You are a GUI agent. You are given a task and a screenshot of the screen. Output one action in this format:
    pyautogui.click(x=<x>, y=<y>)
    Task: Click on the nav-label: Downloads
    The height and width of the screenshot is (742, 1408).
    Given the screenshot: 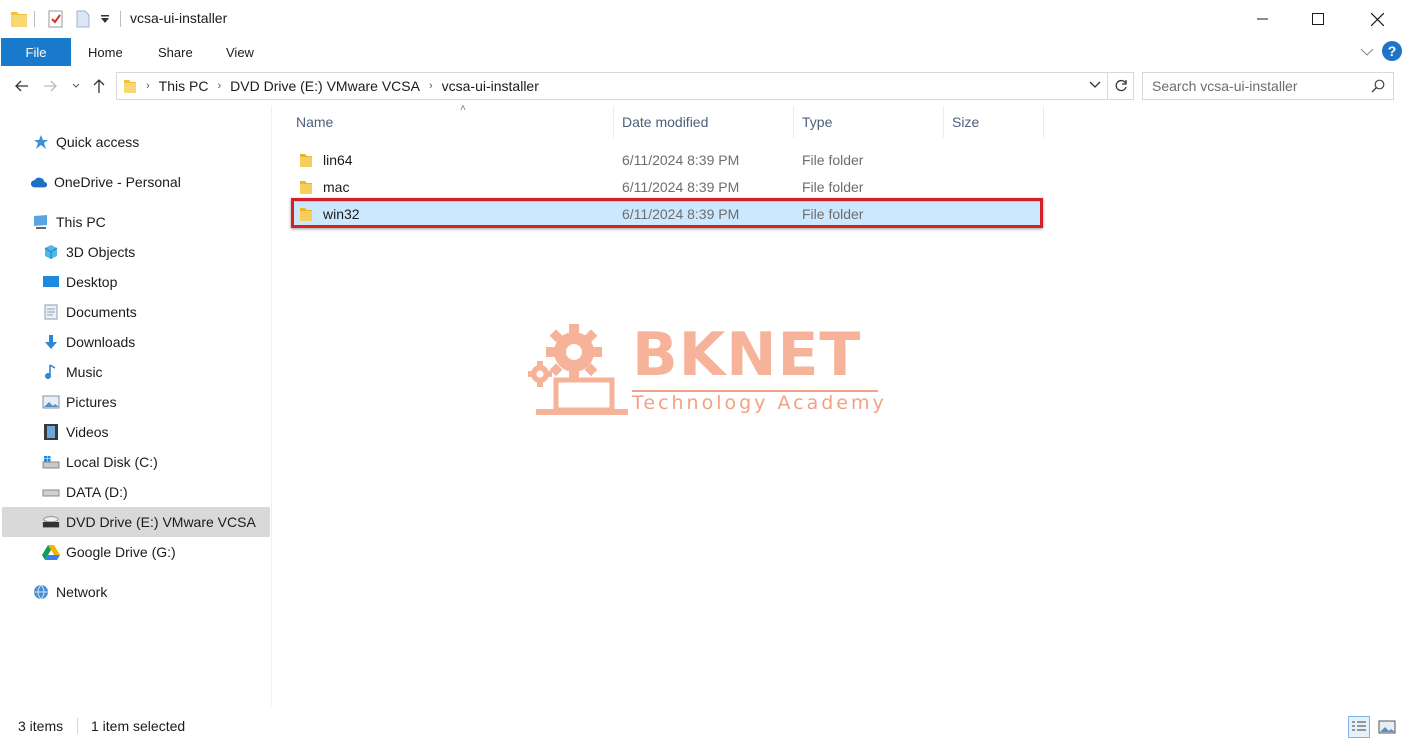 What is the action you would take?
    pyautogui.click(x=101, y=342)
    